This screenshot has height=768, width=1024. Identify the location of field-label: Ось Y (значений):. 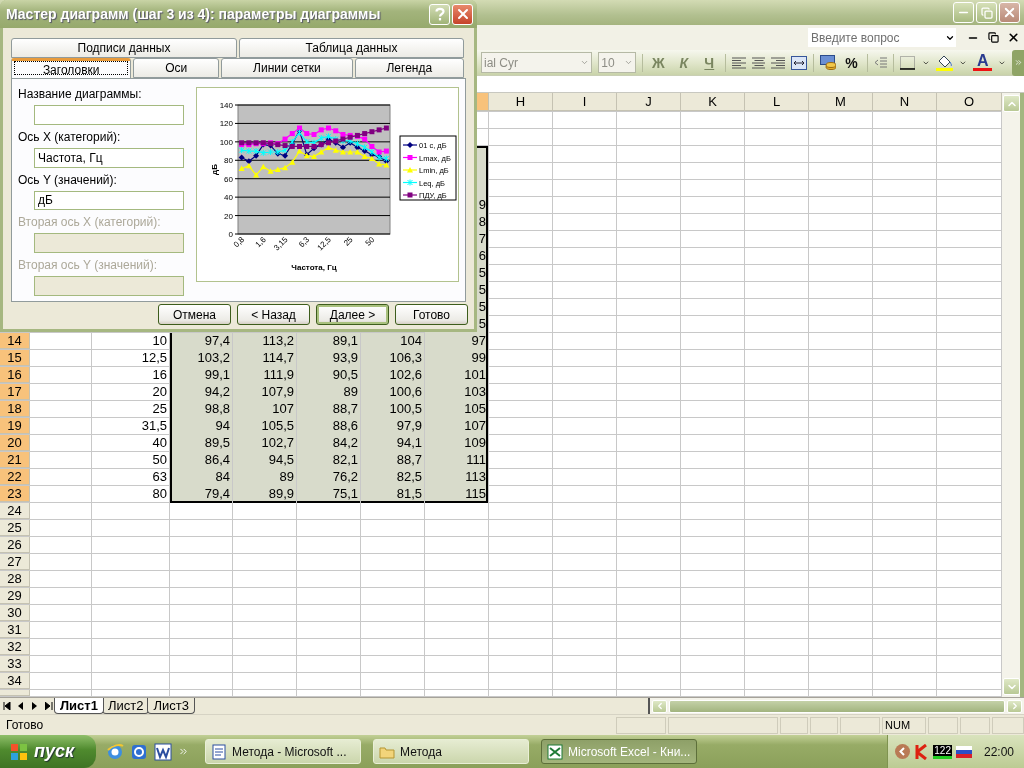
(68, 180).